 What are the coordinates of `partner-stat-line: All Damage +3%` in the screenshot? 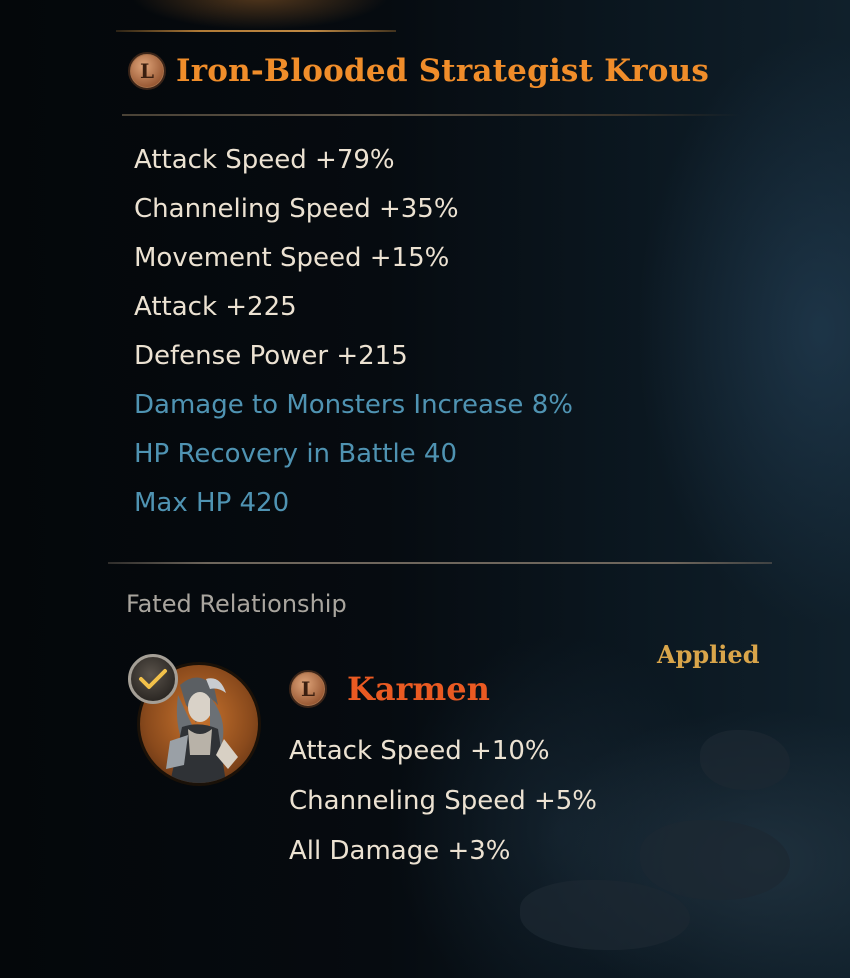 It's located at (400, 851).